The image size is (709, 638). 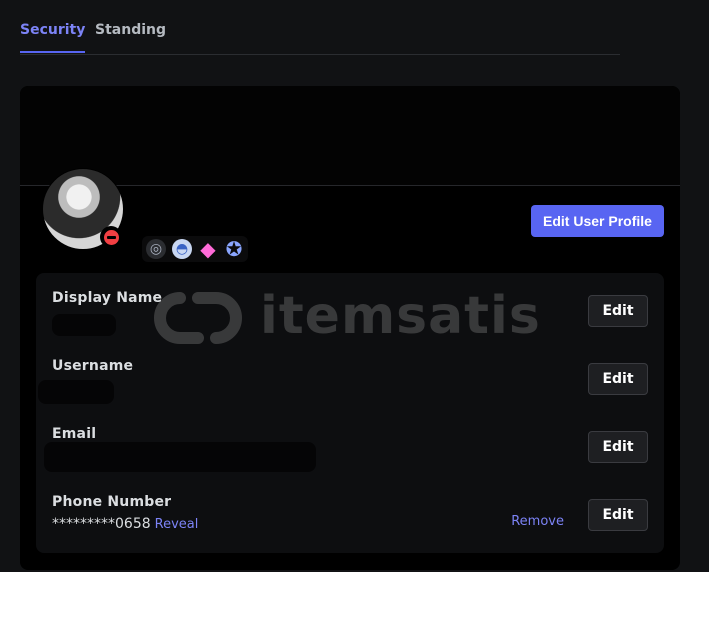 I want to click on edit-email-button: Edit, so click(x=618, y=447).